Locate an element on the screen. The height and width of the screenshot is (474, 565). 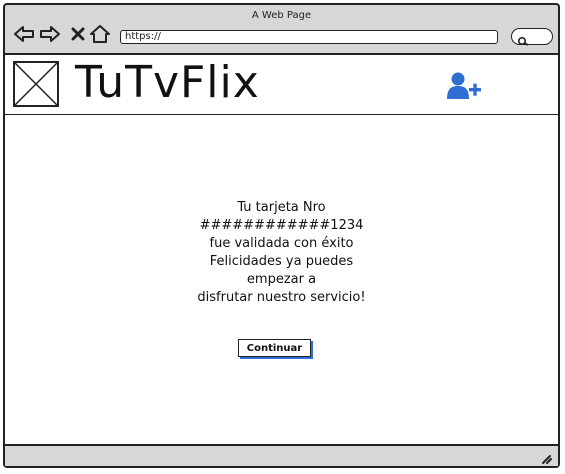
brand-logo-text: TuTvFlix is located at coordinates (167, 82).